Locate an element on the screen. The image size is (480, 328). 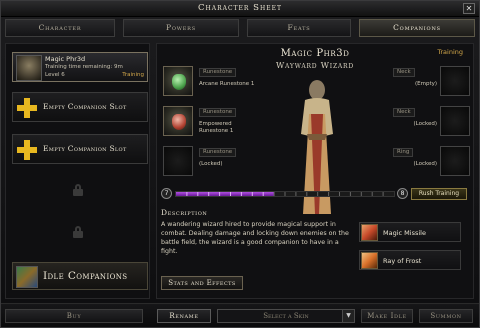
summon-button: Summon is located at coordinates (446, 316).